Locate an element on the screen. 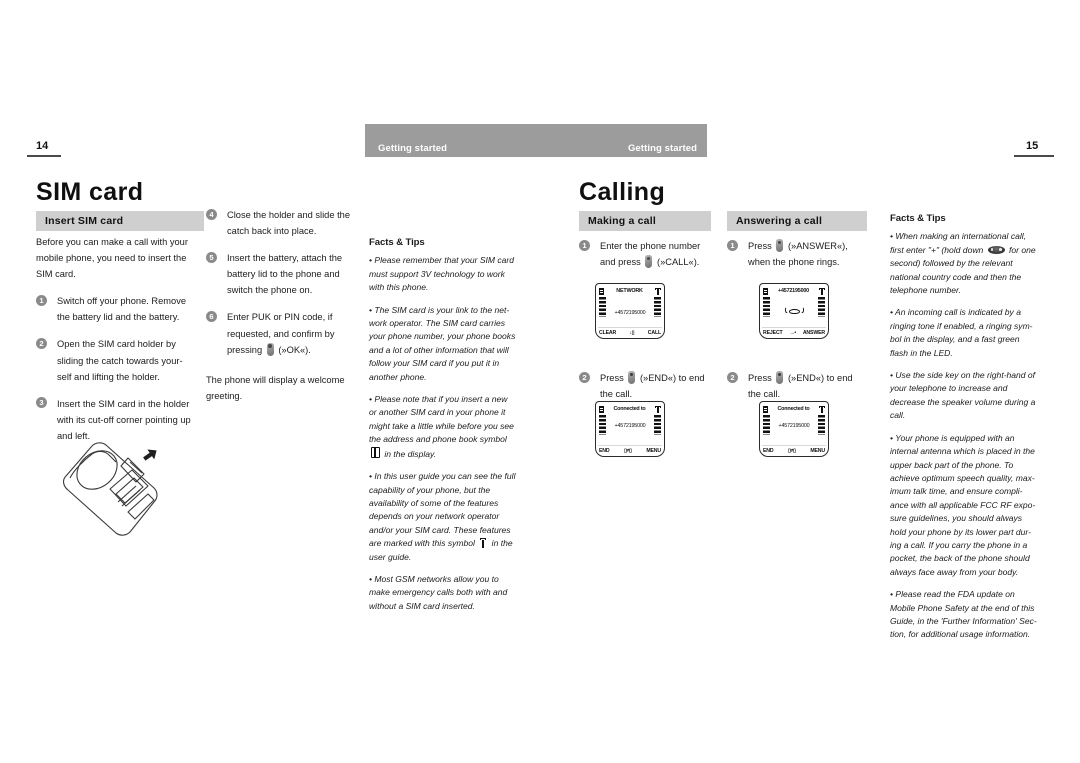 The width and height of the screenshot is (1080, 763). select-key-icon is located at coordinates (270, 349).